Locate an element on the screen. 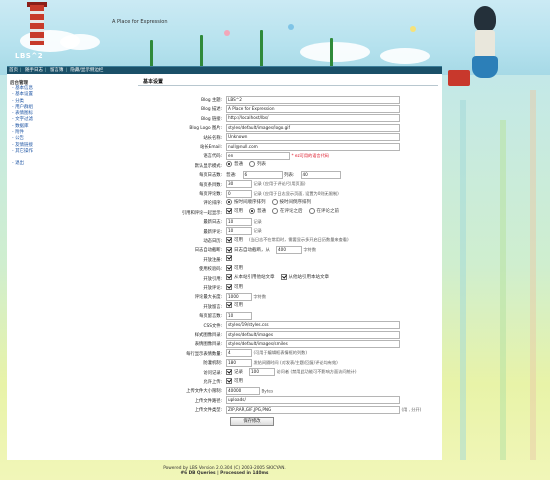  field-visit-stats: 访问记录: 记录 100 访问者 (禁用此功能可不影响方面访问统计) is located at coordinates (280, 372).